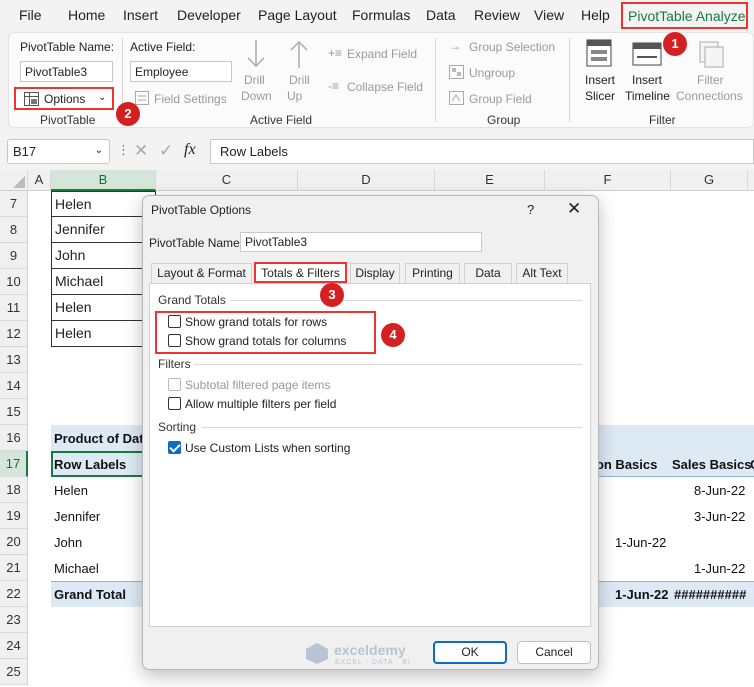 The image size is (754, 687). I want to click on custom-lists-label: Use Custom Lists when sorting, so click(267, 448).